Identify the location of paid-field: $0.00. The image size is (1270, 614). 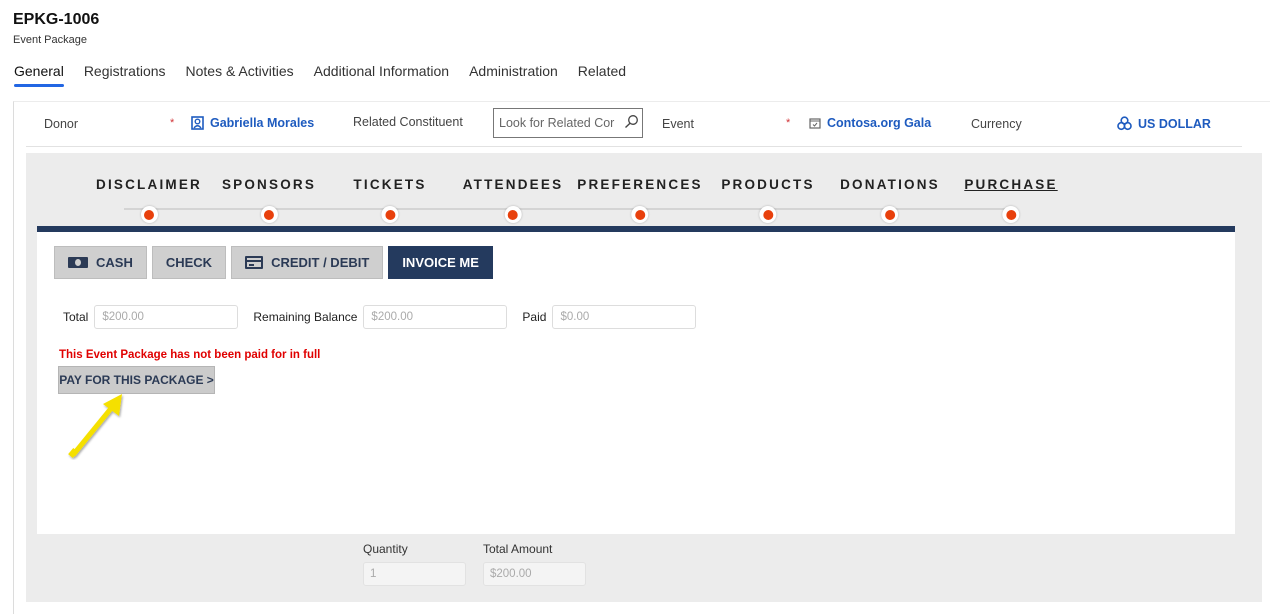
(624, 317).